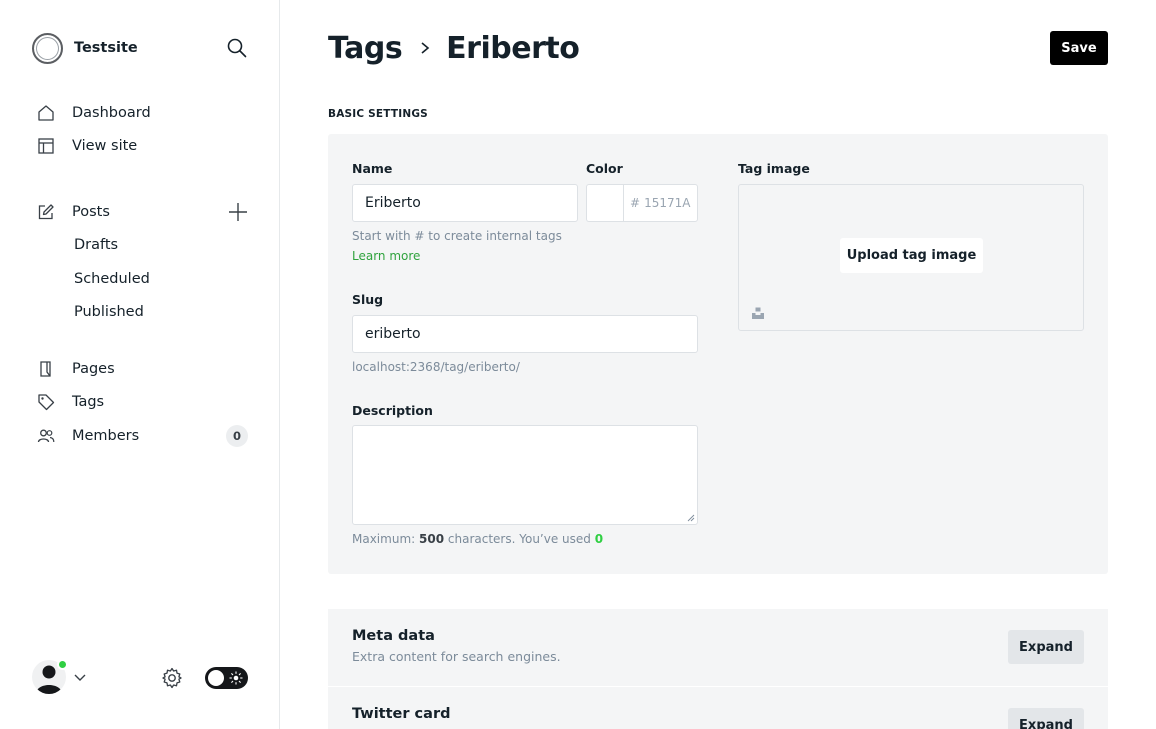  Describe the element at coordinates (393, 636) in the screenshot. I see `meta-data-title: Meta data` at that location.